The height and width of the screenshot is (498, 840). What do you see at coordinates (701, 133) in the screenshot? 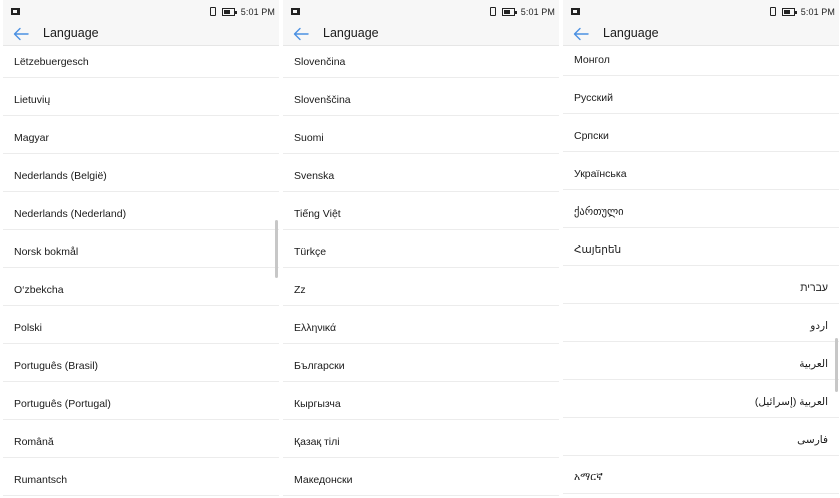
I see `language-item: Српски` at bounding box center [701, 133].